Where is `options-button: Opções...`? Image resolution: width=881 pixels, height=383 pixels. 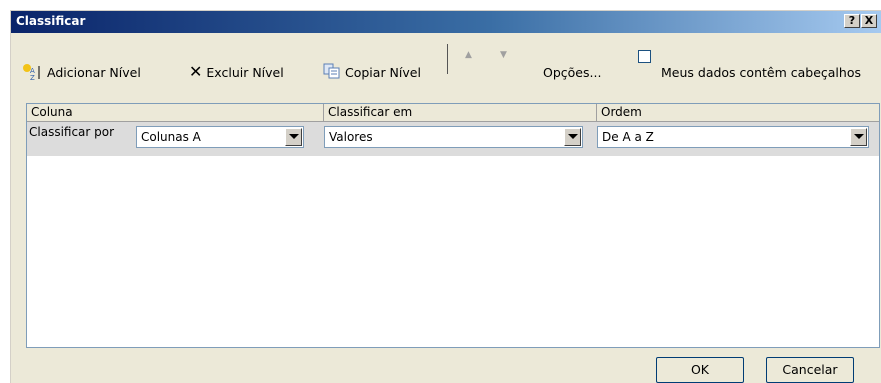 options-button: Opções... is located at coordinates (572, 72).